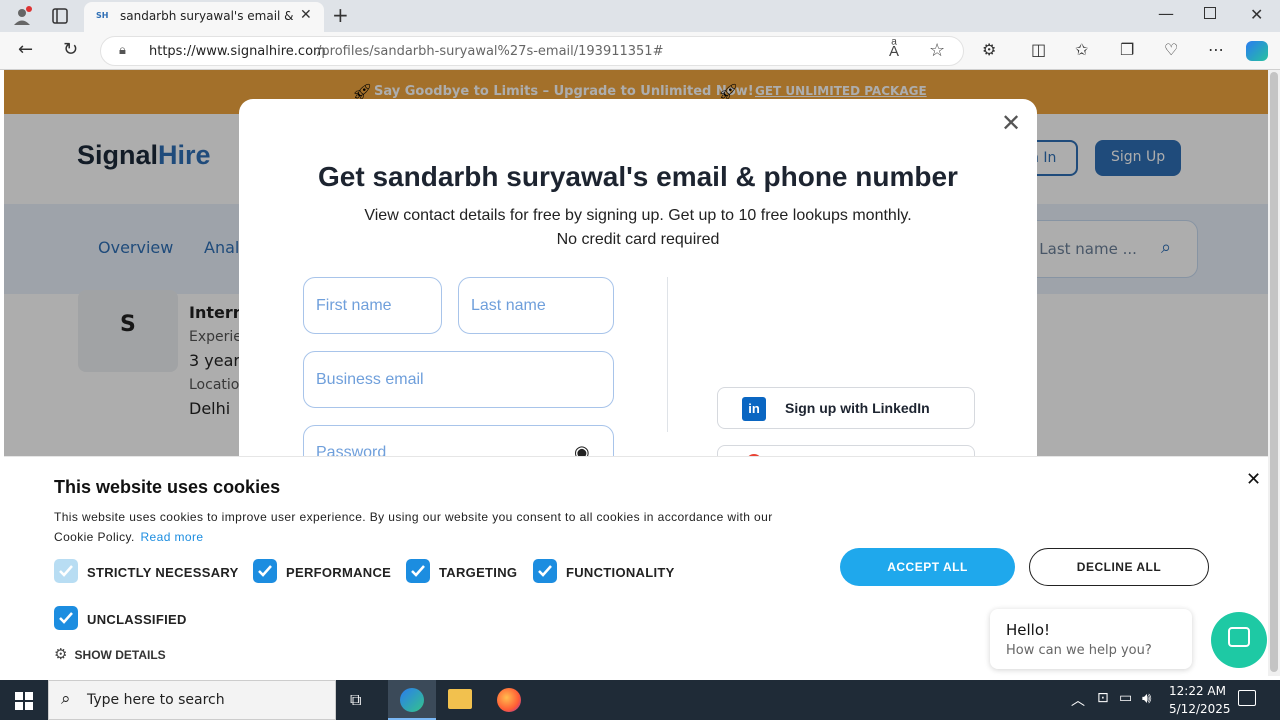 Image resolution: width=1280 pixels, height=720 pixels. What do you see at coordinates (1166, 13) in the screenshot?
I see `minimize-icon: —` at bounding box center [1166, 13].